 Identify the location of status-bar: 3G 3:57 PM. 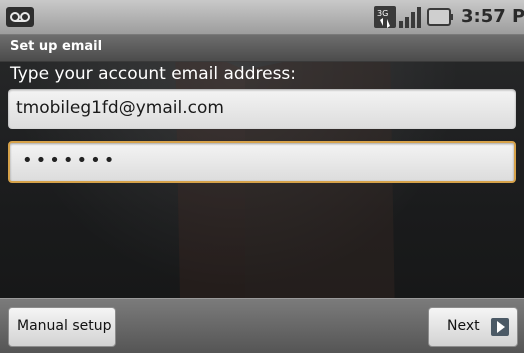
(262, 17).